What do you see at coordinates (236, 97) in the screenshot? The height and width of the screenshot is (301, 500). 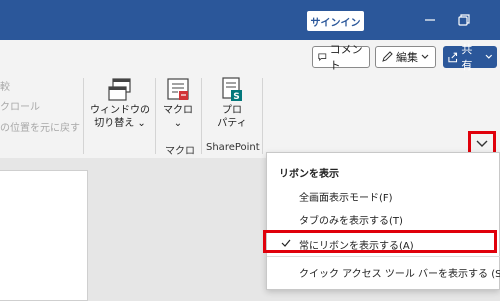 I see `svg-text: S` at bounding box center [236, 97].